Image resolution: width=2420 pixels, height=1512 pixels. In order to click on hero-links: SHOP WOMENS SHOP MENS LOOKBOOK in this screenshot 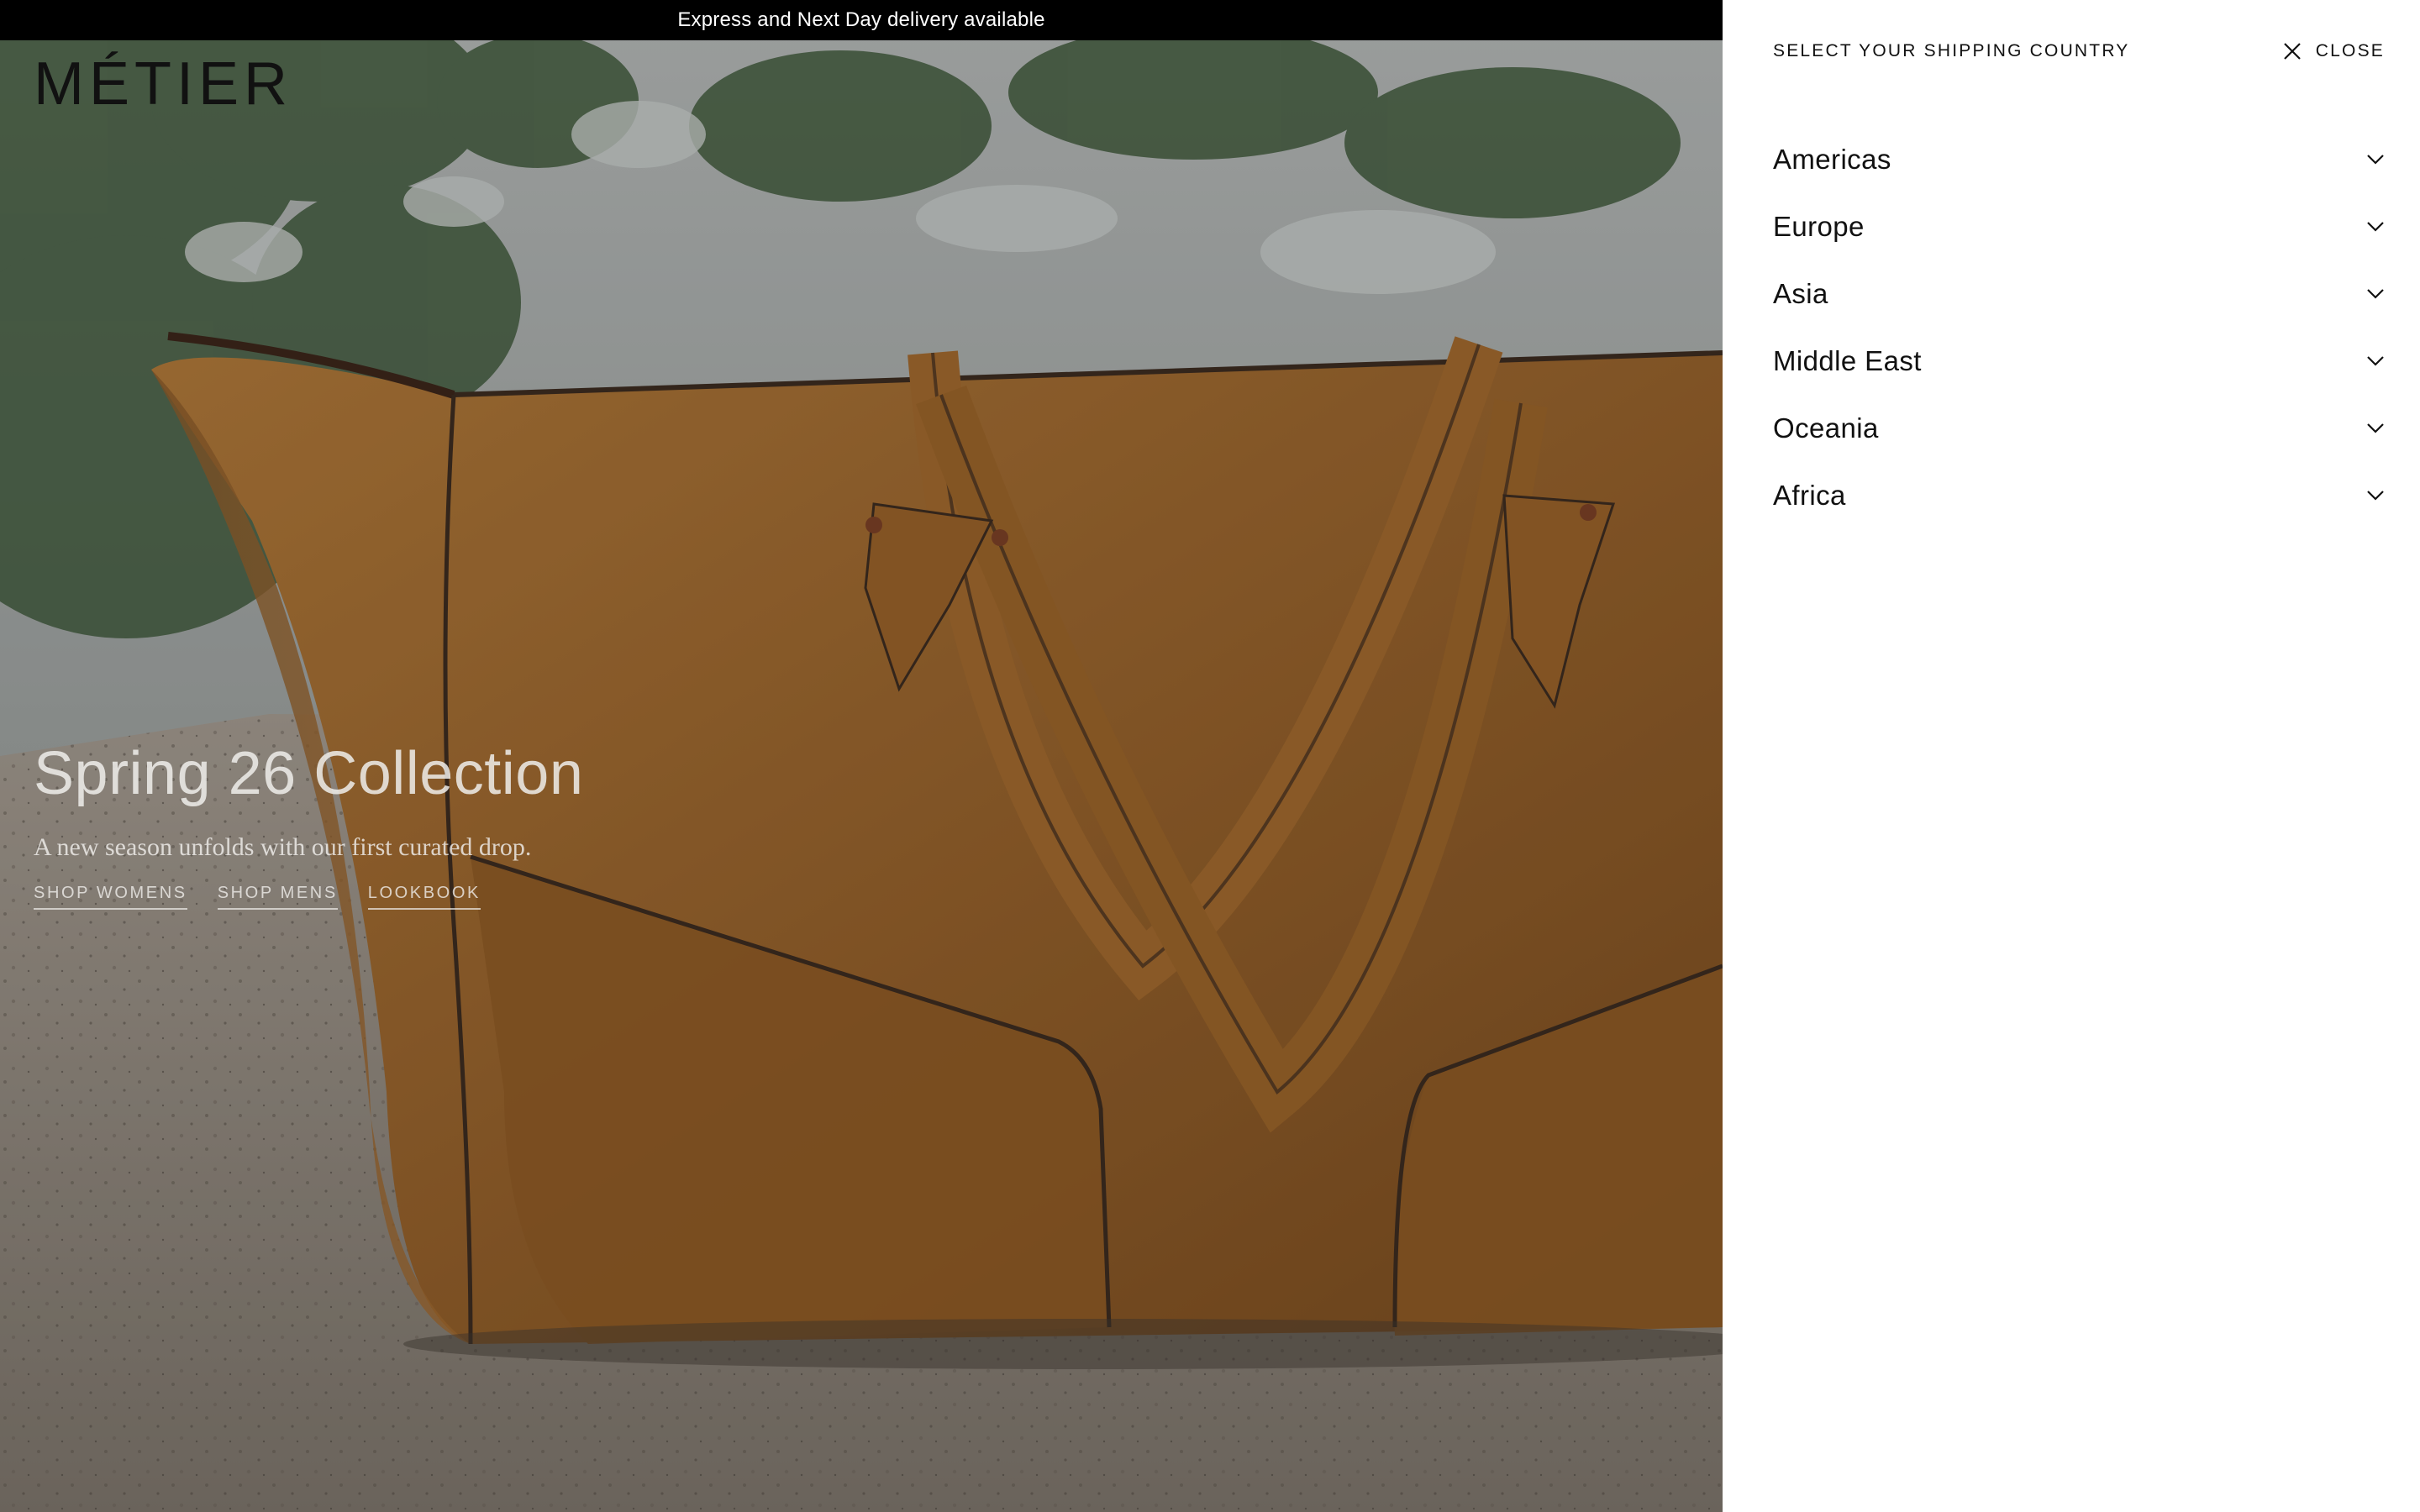, I will do `click(308, 897)`.